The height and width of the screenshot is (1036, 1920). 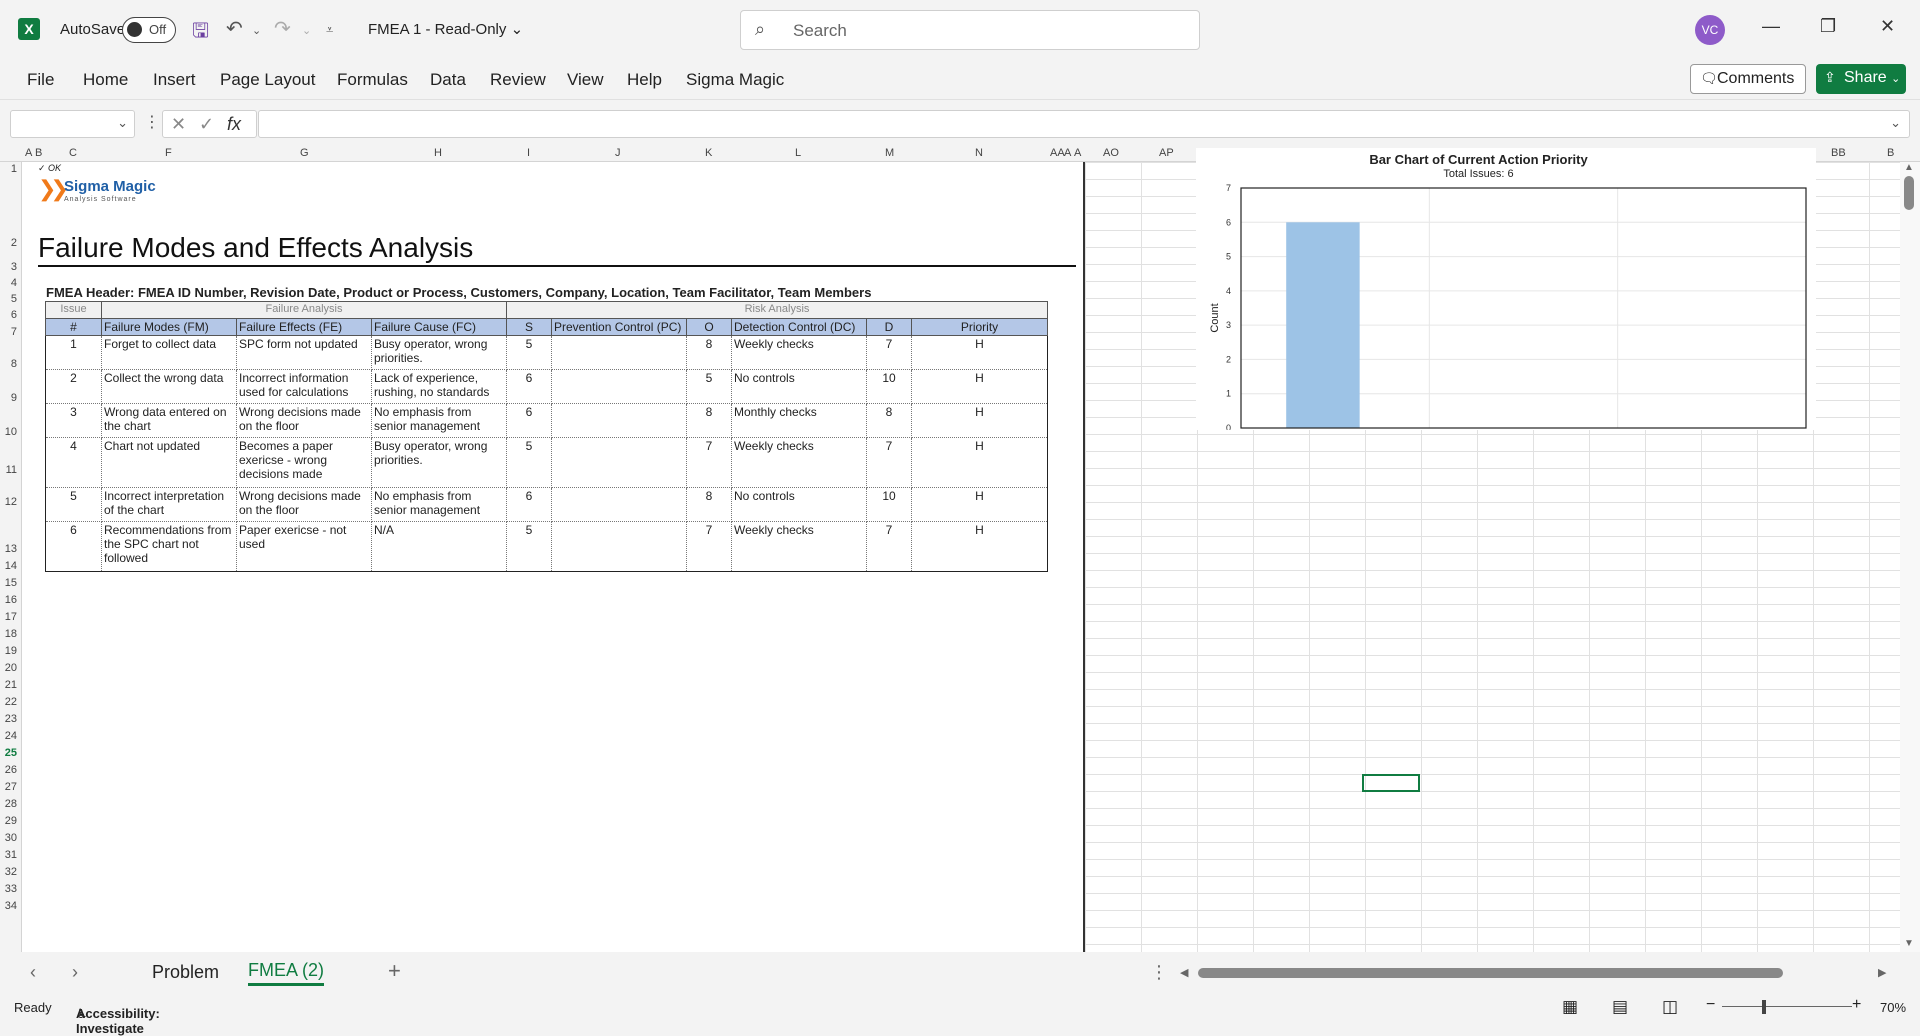 What do you see at coordinates (304, 546) in the screenshot?
I see `table-cell: Paper exericse - not used` at bounding box center [304, 546].